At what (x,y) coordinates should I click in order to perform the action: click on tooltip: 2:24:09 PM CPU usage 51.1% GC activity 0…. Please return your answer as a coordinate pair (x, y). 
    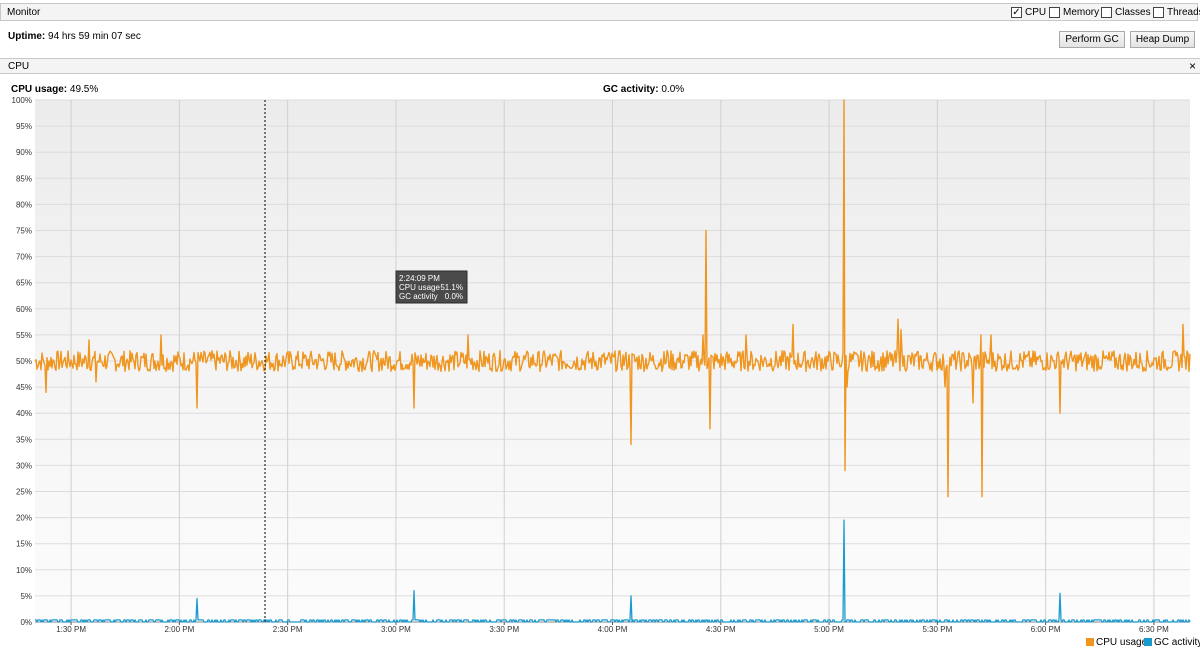
    Looking at the image, I should click on (431, 287).